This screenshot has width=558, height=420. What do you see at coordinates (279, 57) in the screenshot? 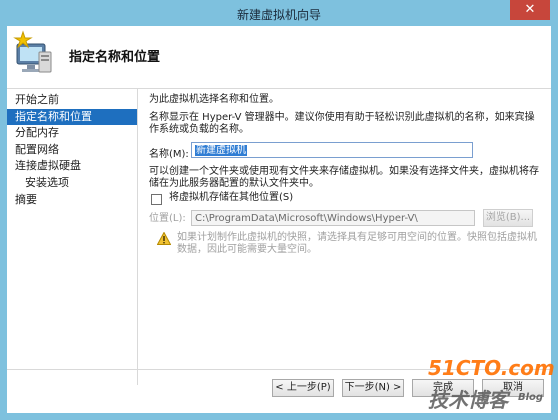
I see `wizard-header: 指定名称和位置` at bounding box center [279, 57].